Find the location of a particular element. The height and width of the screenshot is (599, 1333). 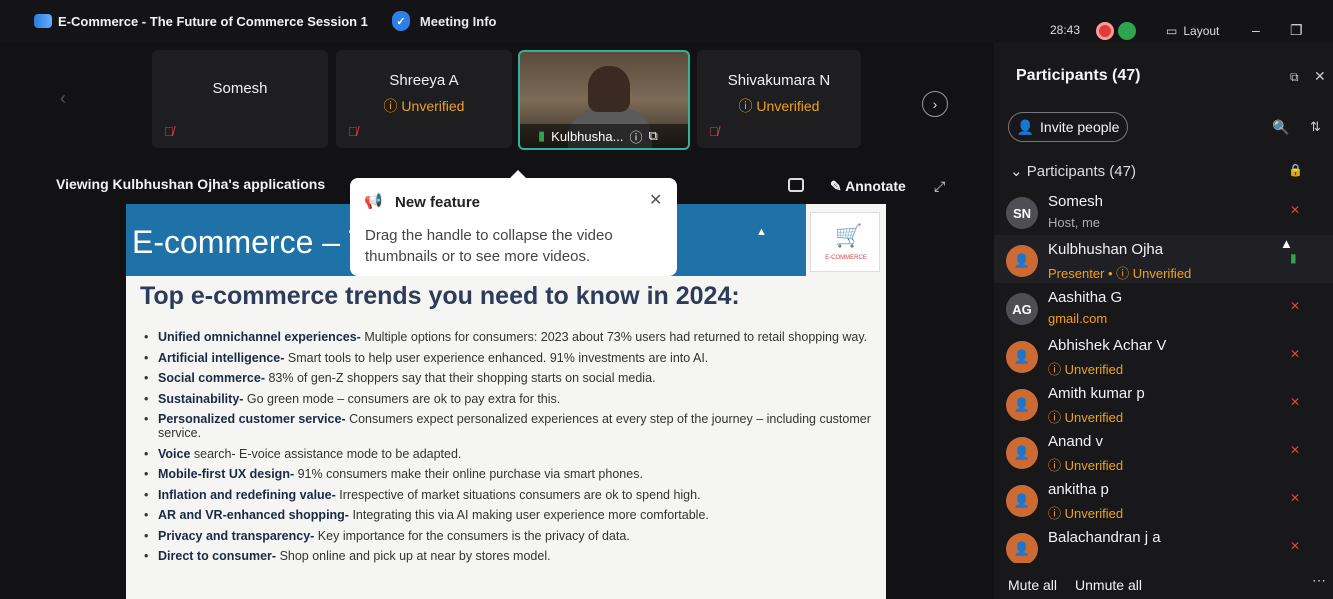

participant-row: 👤 Amith kumar p ⓘ Unverified ✕ is located at coordinates (1163, 403).